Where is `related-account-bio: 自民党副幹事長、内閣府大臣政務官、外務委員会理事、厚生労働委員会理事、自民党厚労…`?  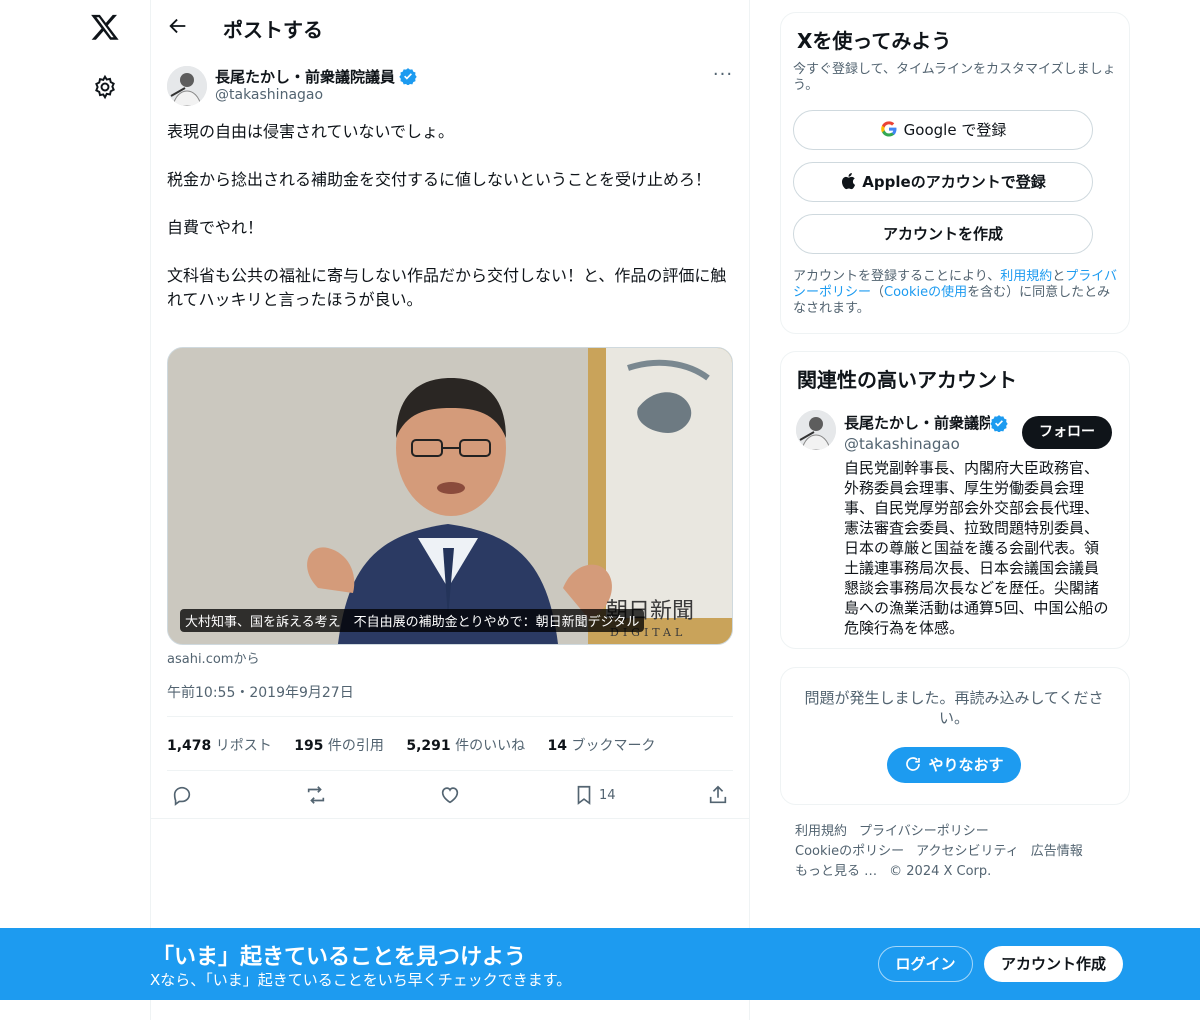
related-account-bio: 自民党副幹事長、内閣府大臣政務官、外務委員会理事、厚生労働委員会理事、自民党厚労… is located at coordinates (976, 548).